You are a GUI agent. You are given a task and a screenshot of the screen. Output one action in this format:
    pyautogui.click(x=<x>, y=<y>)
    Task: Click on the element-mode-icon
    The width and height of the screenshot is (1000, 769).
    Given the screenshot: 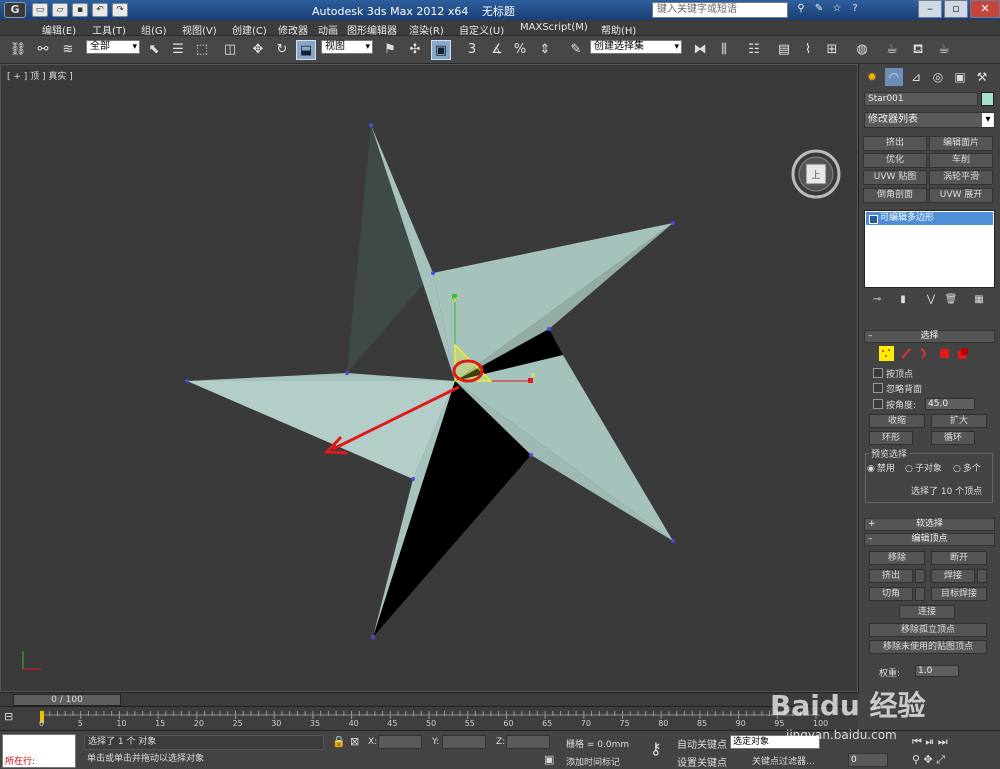 What is the action you would take?
    pyautogui.click(x=962, y=353)
    